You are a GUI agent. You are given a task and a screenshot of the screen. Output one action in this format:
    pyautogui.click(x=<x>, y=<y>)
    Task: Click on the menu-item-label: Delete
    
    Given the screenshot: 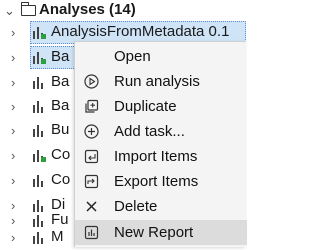 What is the action you would take?
    pyautogui.click(x=136, y=206)
    